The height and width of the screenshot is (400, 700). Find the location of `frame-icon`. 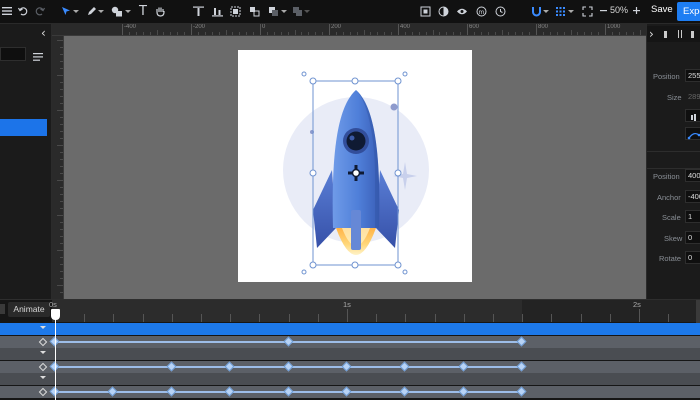

frame-icon is located at coordinates (425, 12).